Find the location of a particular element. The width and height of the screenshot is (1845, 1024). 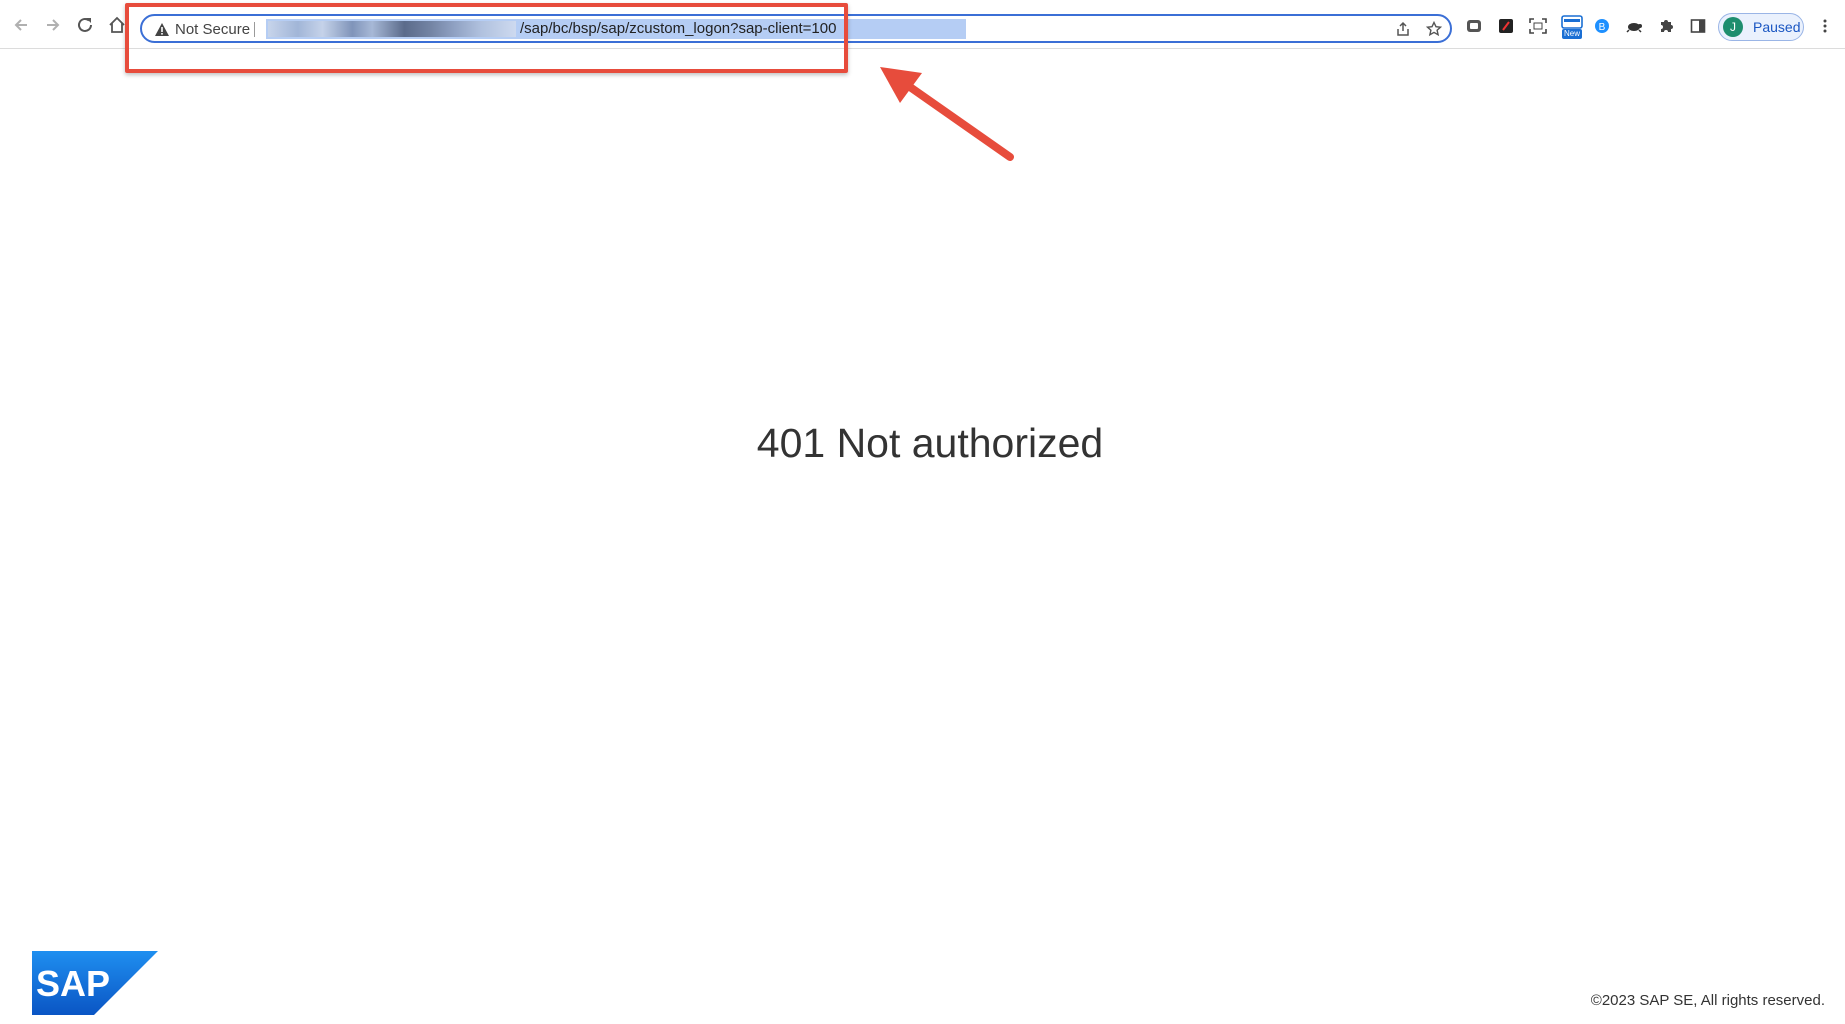

extension-red-icon is located at coordinates (1506, 26).